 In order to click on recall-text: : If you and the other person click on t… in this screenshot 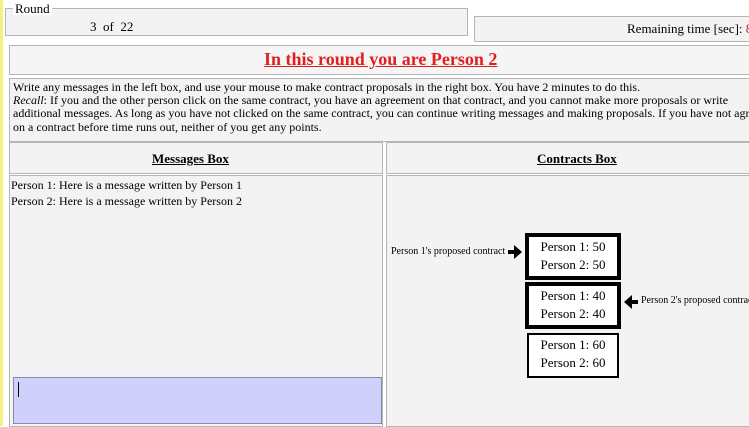, I will do `click(381, 113)`.